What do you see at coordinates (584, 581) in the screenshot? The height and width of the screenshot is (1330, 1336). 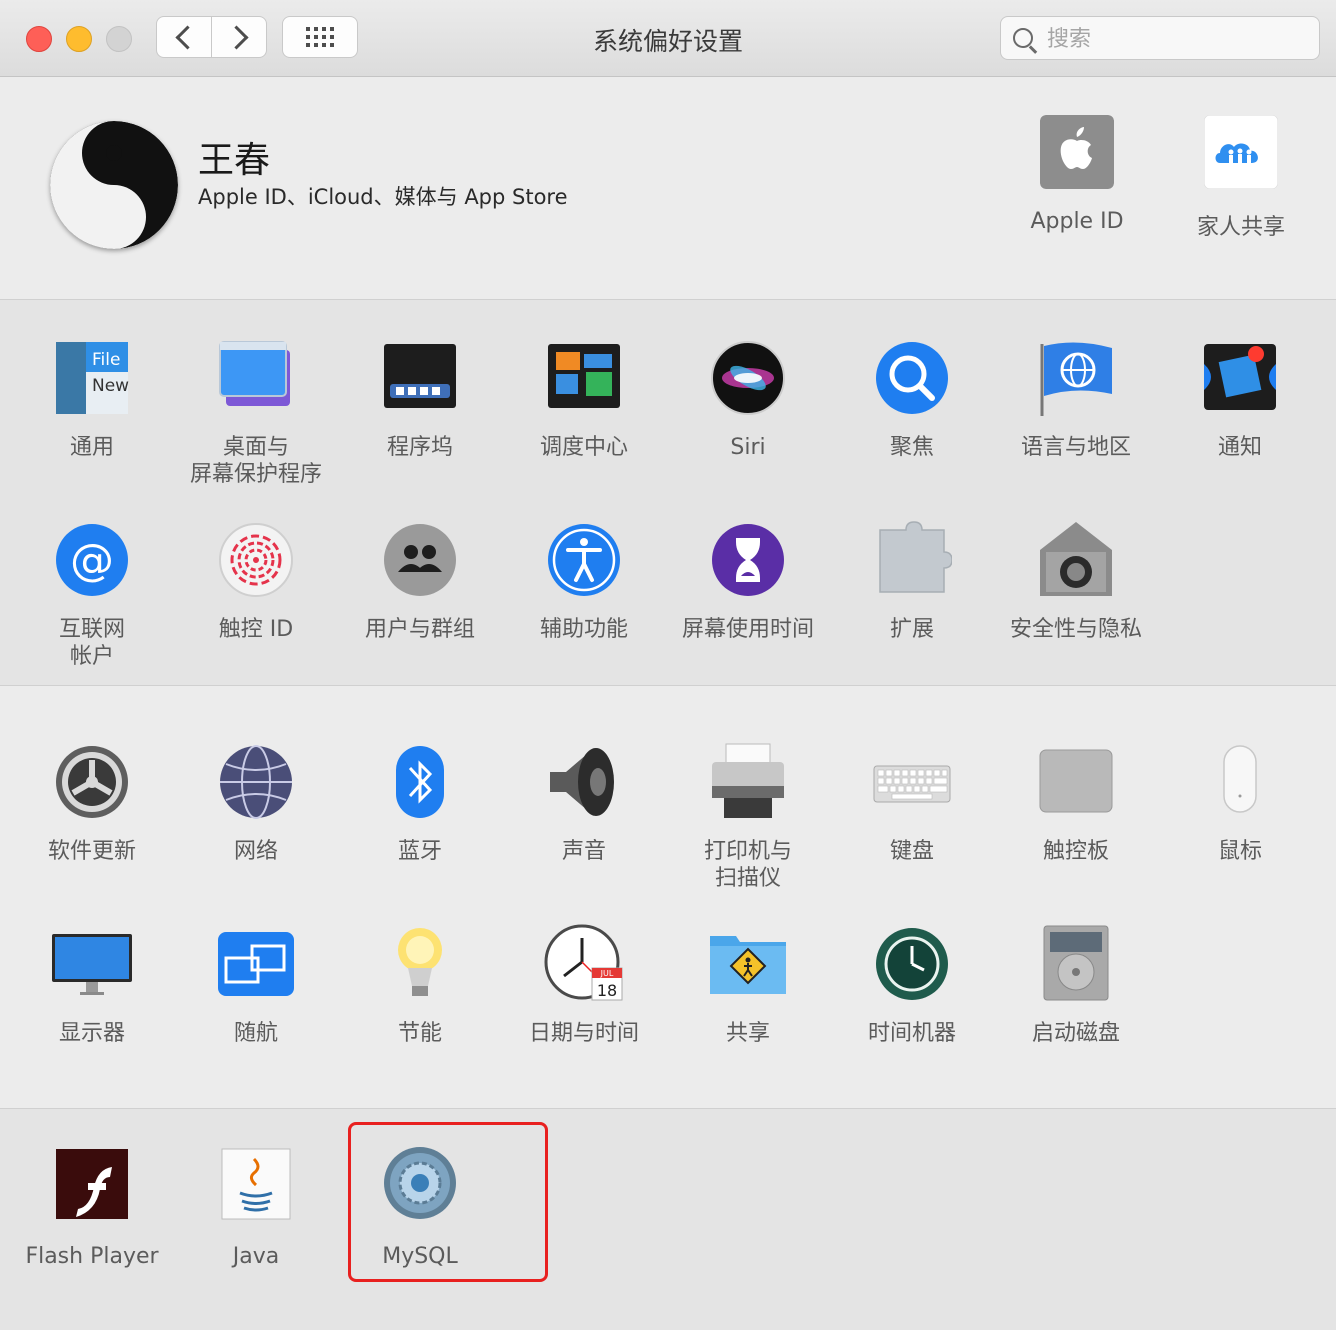 I see `accessibility-pane: 辅助功能` at bounding box center [584, 581].